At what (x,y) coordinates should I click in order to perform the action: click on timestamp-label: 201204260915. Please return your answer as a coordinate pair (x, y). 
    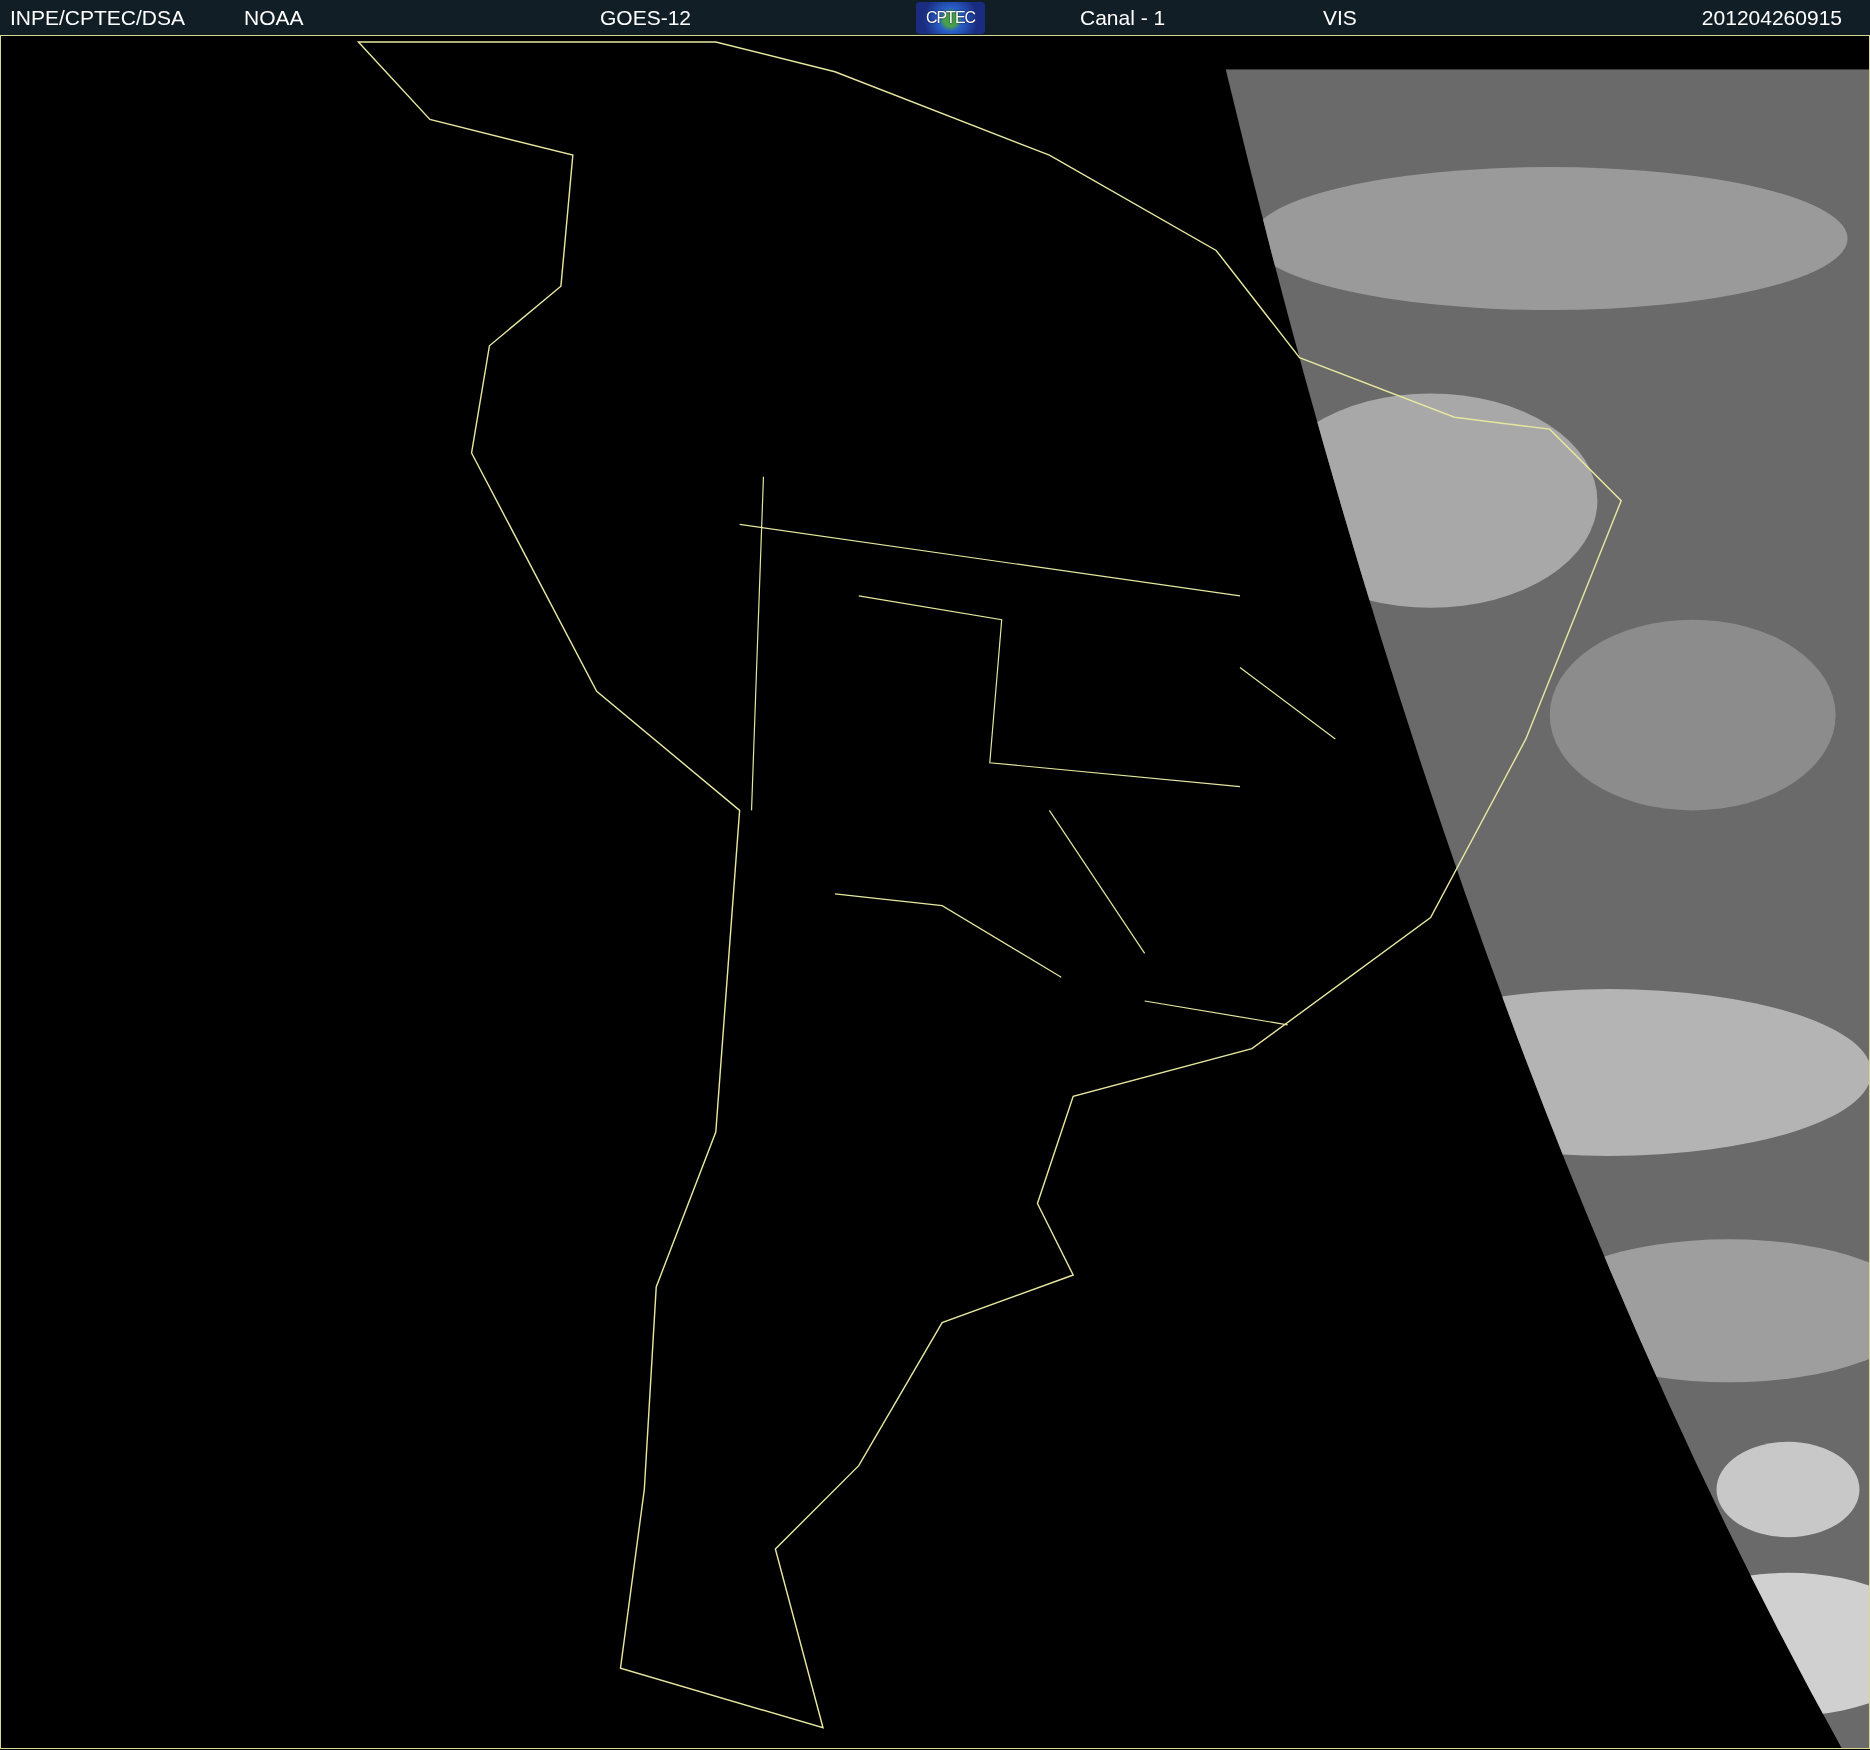
    Looking at the image, I should click on (1771, 17).